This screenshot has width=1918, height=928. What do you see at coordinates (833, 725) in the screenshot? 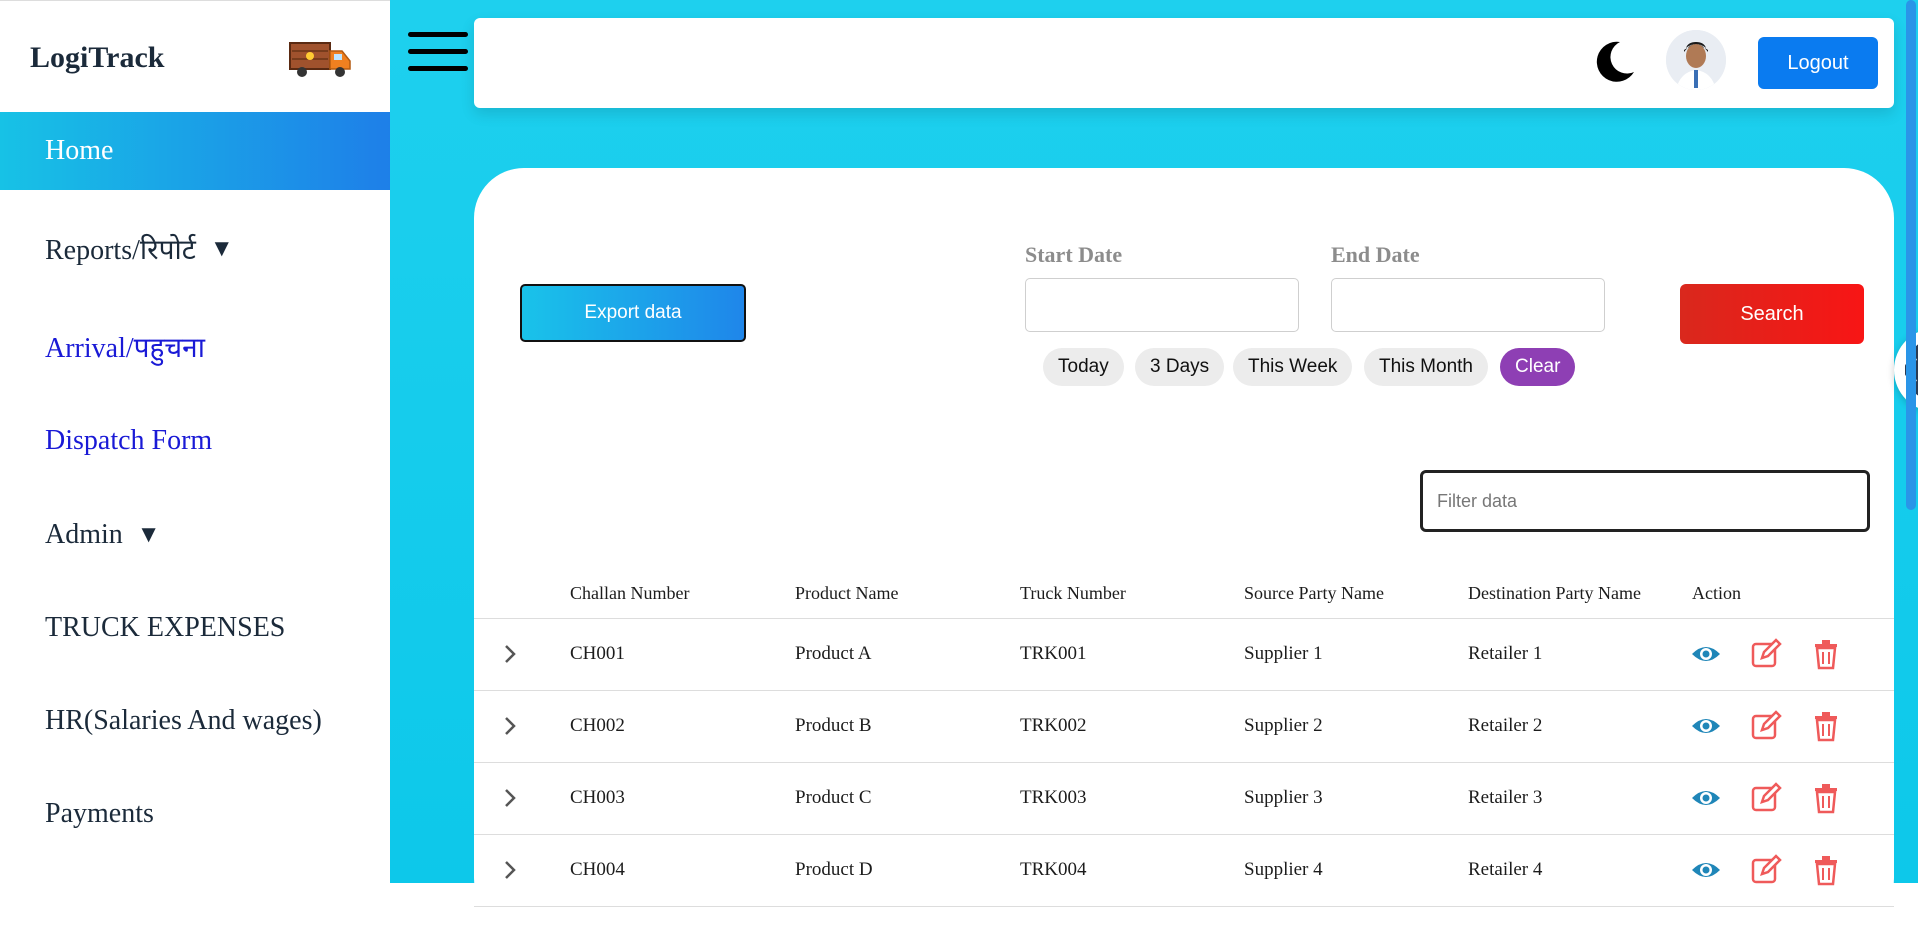
I see `cell-product-name: Product B` at bounding box center [833, 725].